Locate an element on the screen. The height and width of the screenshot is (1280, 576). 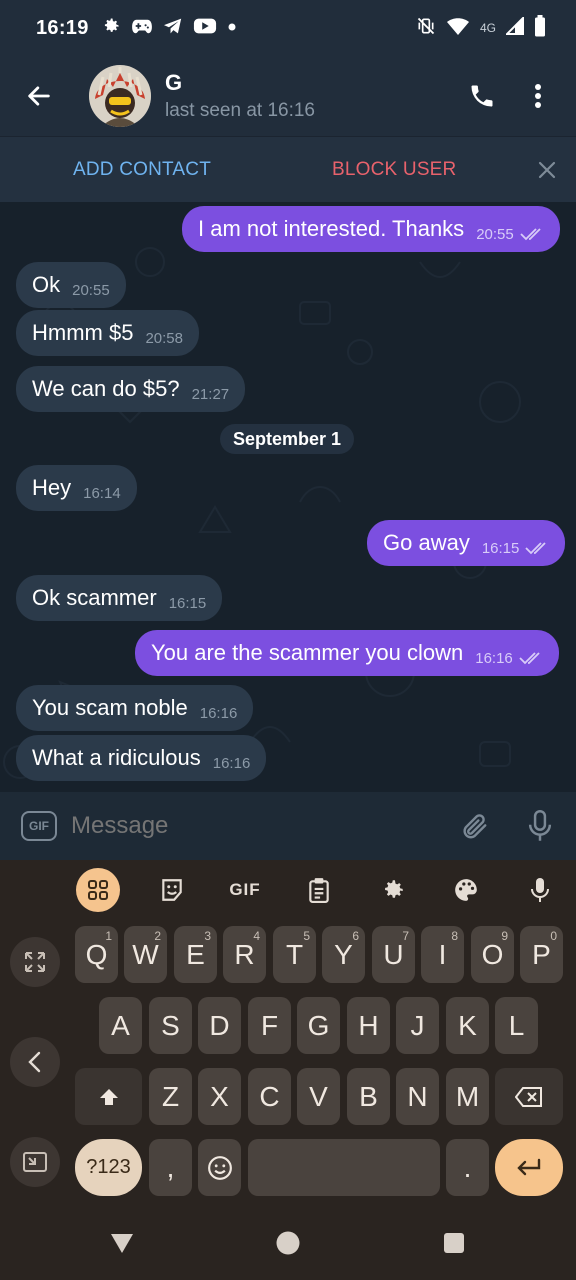
message-composer: GIF is located at coordinates (288, 826).